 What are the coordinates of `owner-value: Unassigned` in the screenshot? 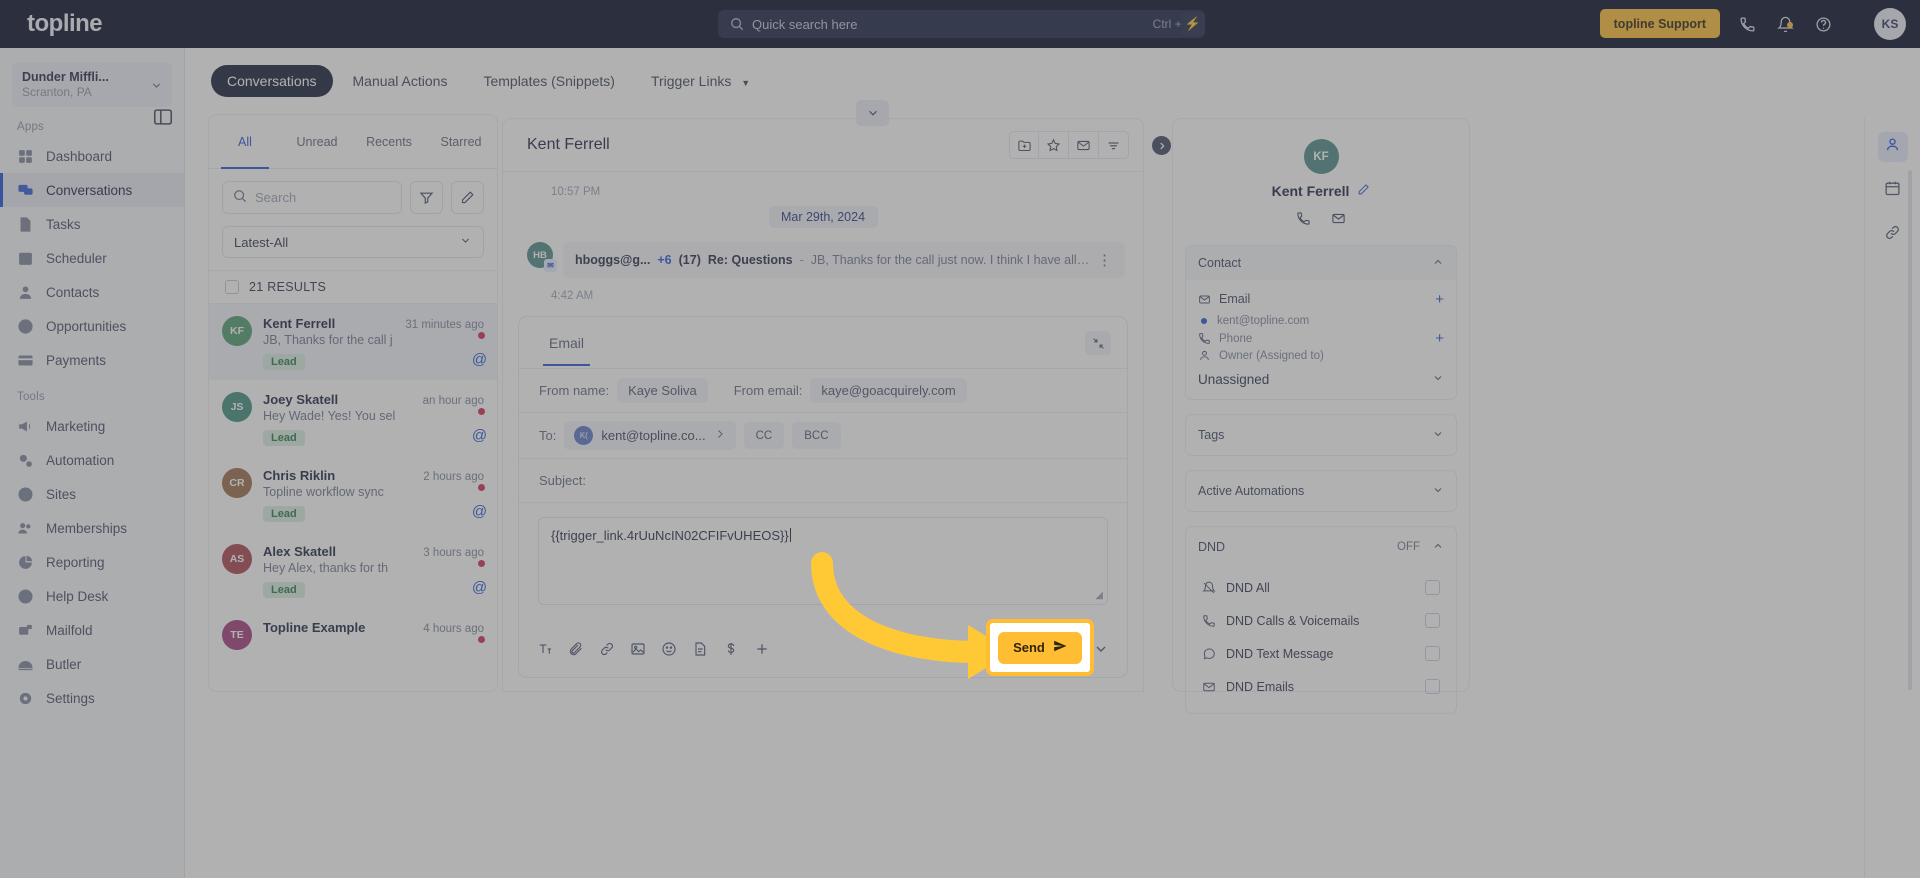 It's located at (1234, 379).